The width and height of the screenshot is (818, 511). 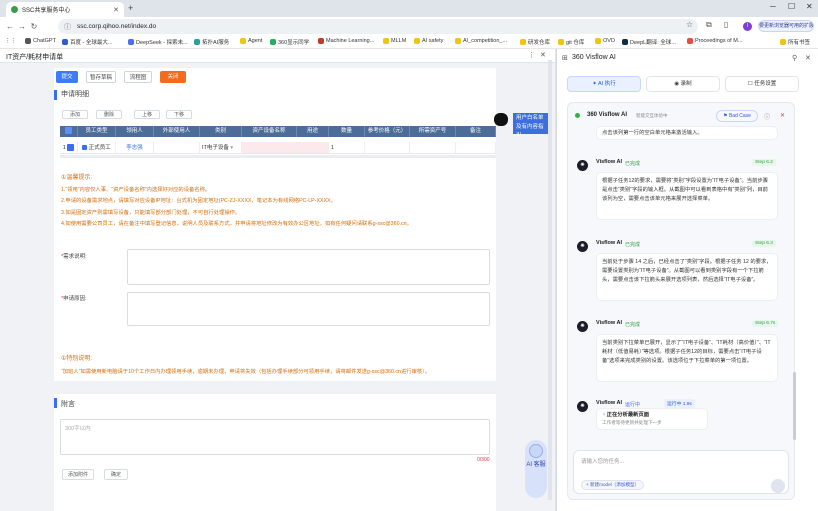 What do you see at coordinates (428, 41) in the screenshot?
I see `bookmark-item: AI safety` at bounding box center [428, 41].